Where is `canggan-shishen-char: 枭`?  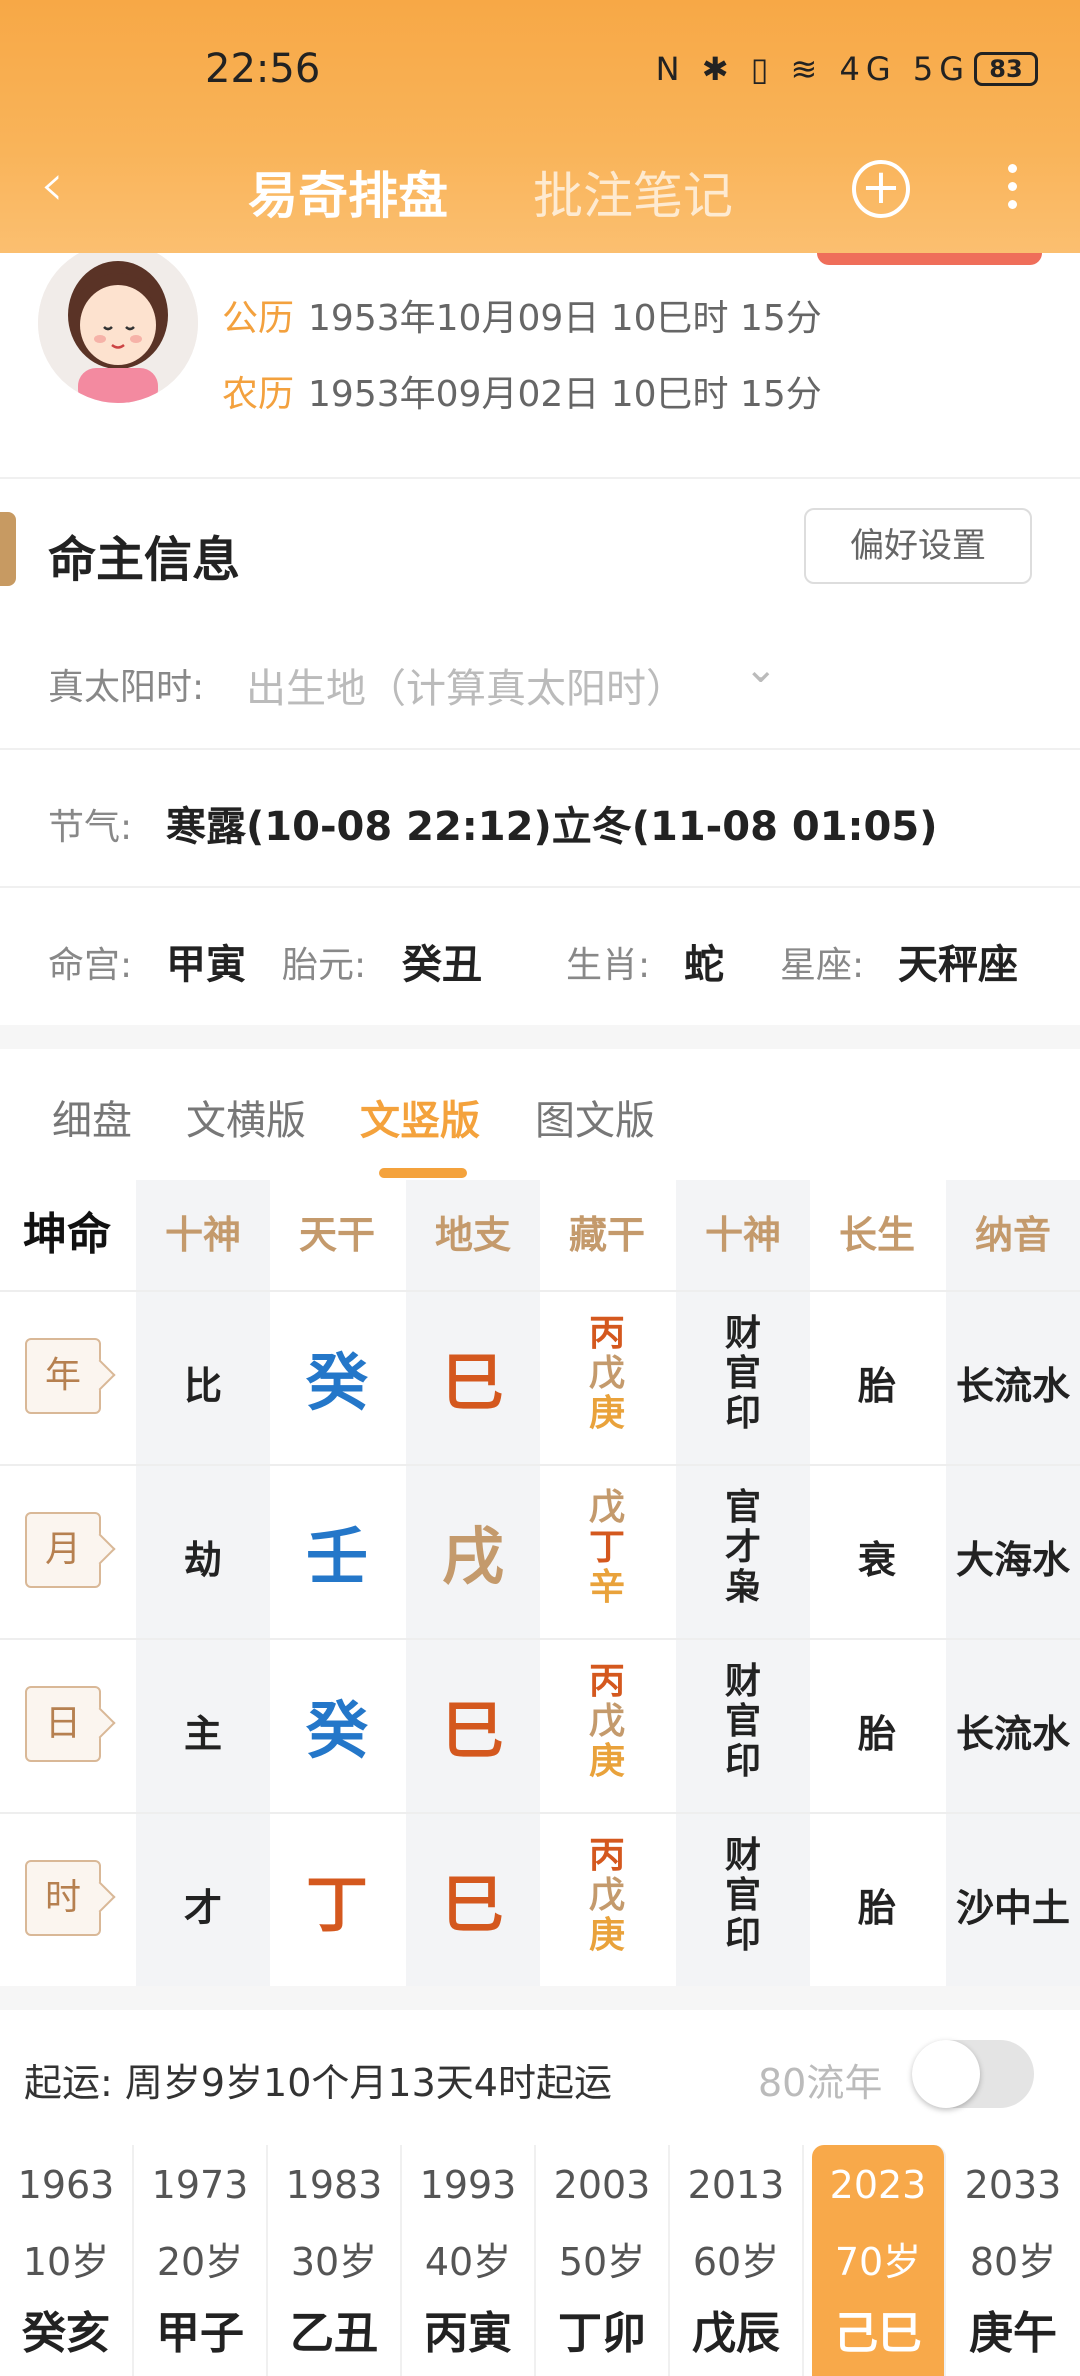 canggan-shishen-char: 枭 is located at coordinates (742, 1587).